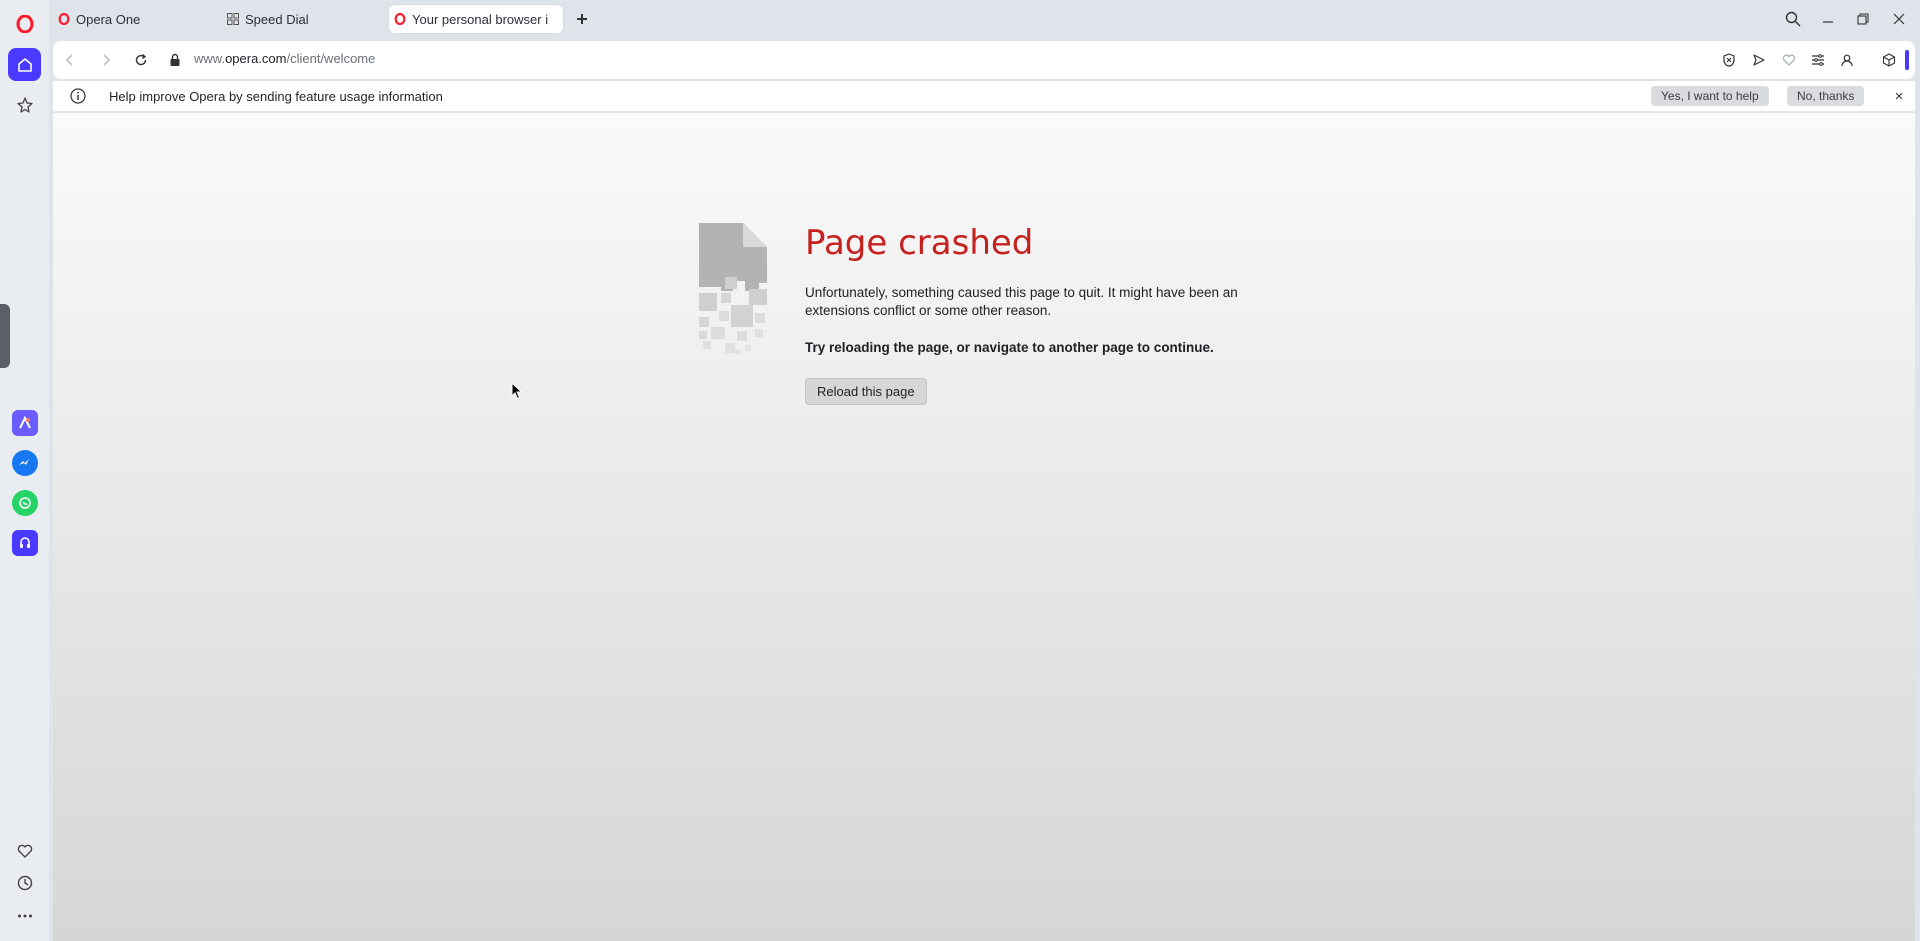 The width and height of the screenshot is (1920, 941). I want to click on url-field: www.opera.com/client/welcome, so click(284, 58).